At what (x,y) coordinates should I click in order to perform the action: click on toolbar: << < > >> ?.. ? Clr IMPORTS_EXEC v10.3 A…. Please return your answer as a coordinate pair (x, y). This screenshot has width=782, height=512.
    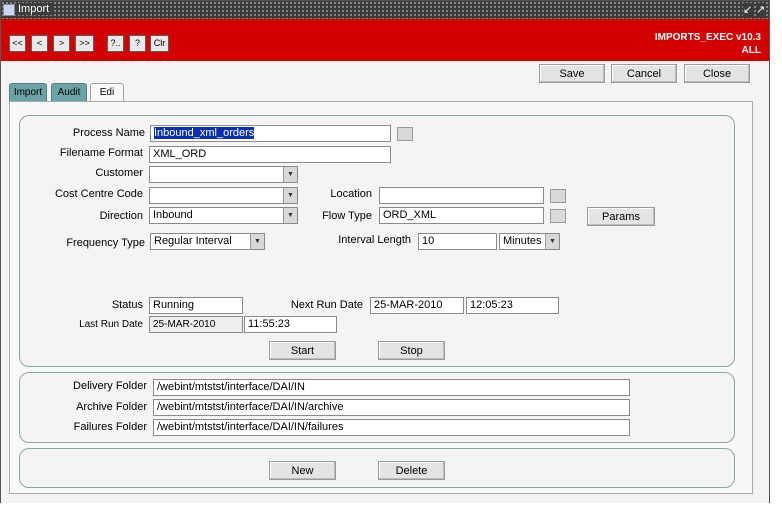
    Looking at the image, I should click on (385, 40).